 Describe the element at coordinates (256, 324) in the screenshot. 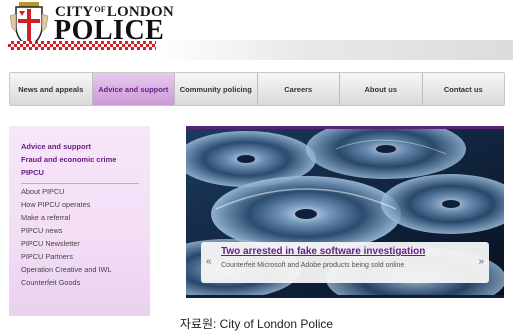

I see `source-caption: 자료원: City of London Police` at that location.